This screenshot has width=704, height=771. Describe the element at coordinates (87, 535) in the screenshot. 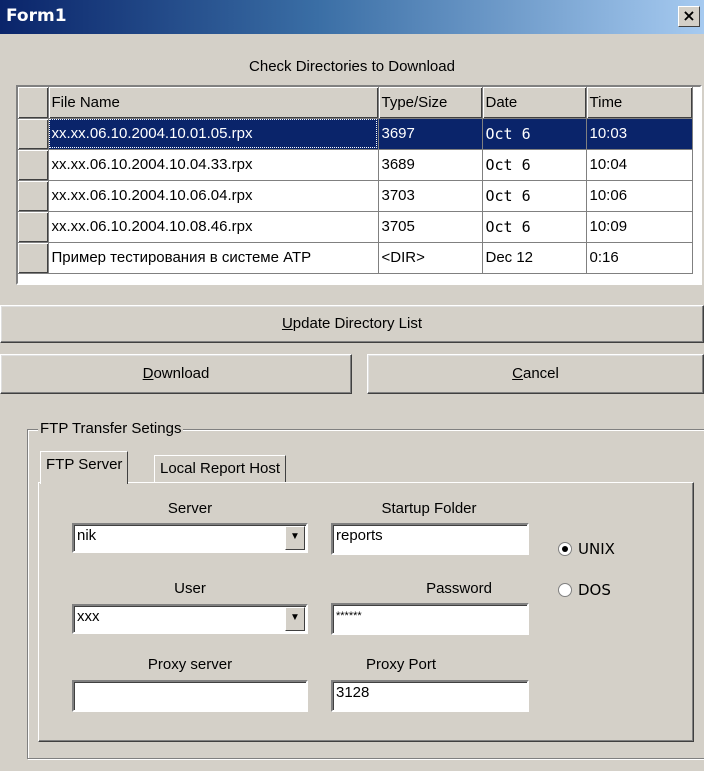

I see `server-value: nik` at that location.